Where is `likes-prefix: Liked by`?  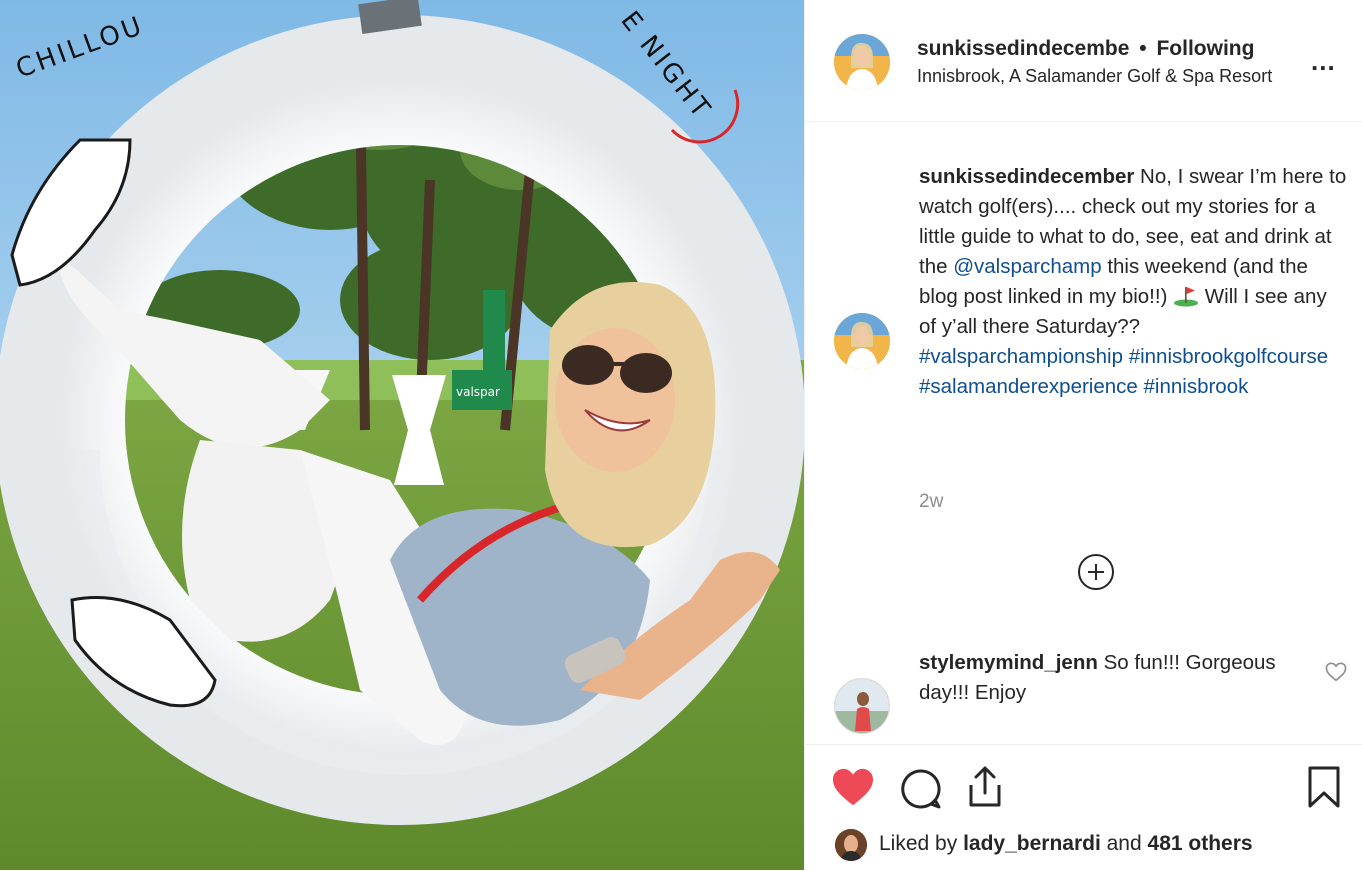
likes-prefix: Liked by is located at coordinates (921, 843).